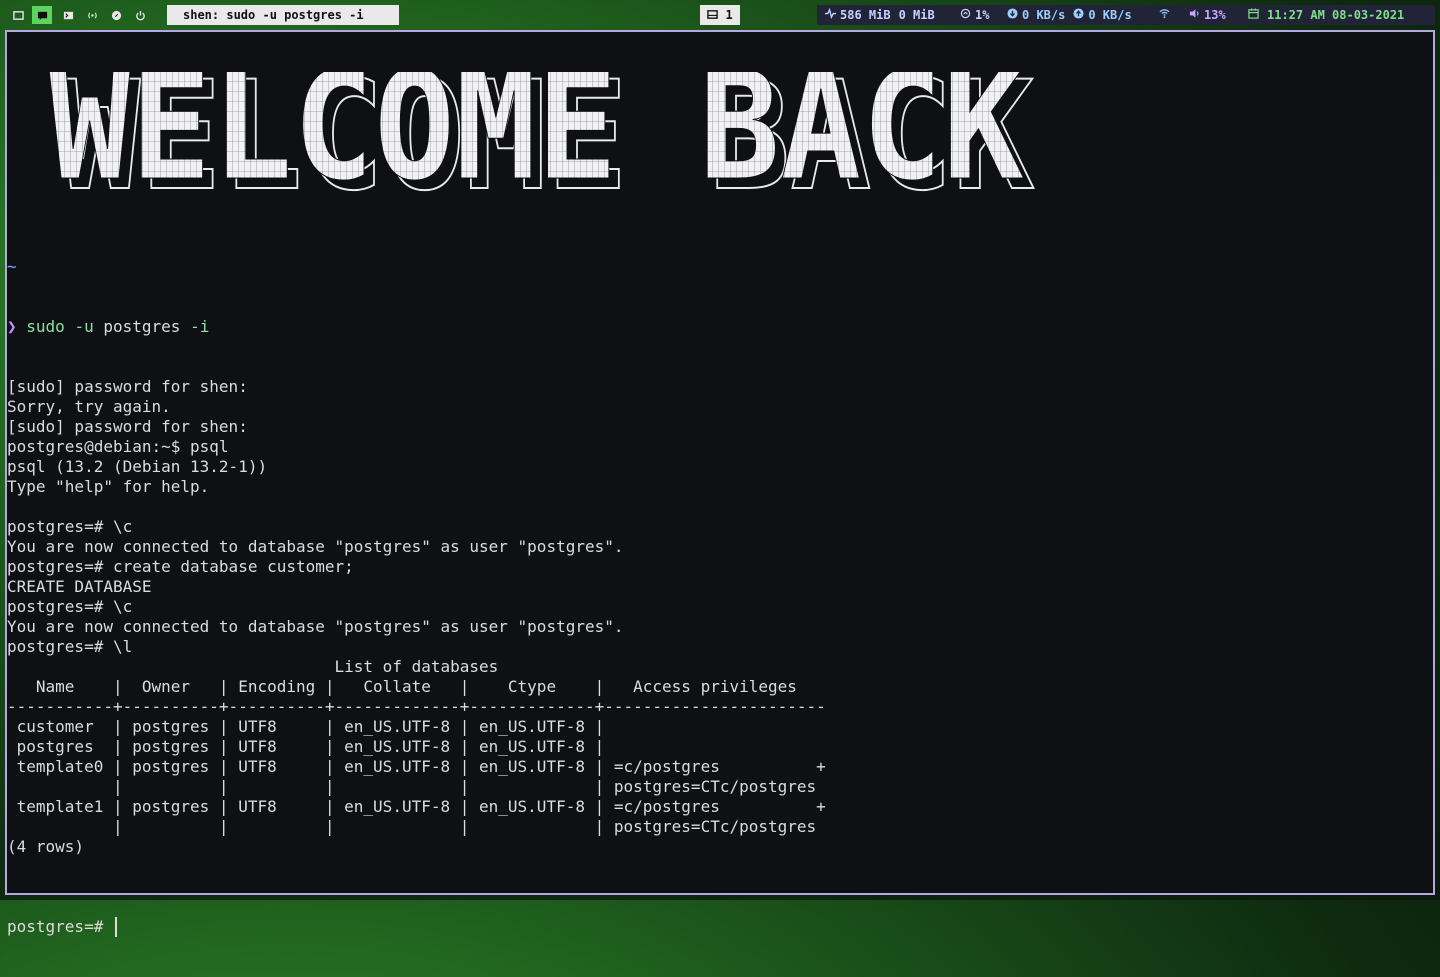  Describe the element at coordinates (200, 326) in the screenshot. I see `command-opt: -i` at that location.